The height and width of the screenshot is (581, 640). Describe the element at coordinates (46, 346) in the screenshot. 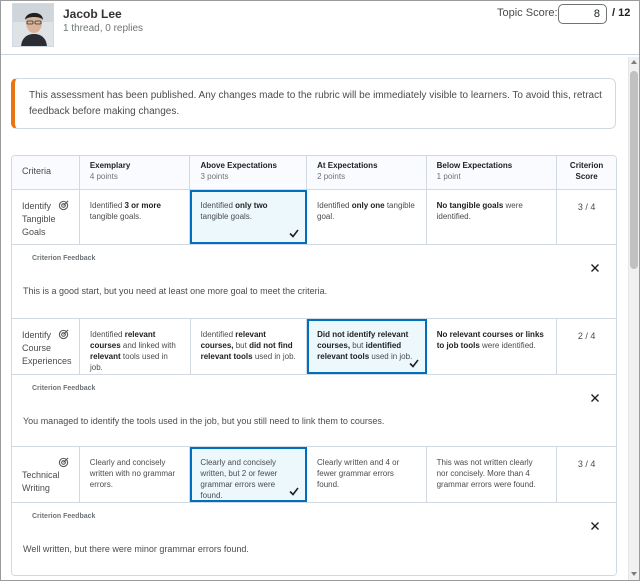

I see `criterion-name-cell: Identify Course Experiences` at that location.